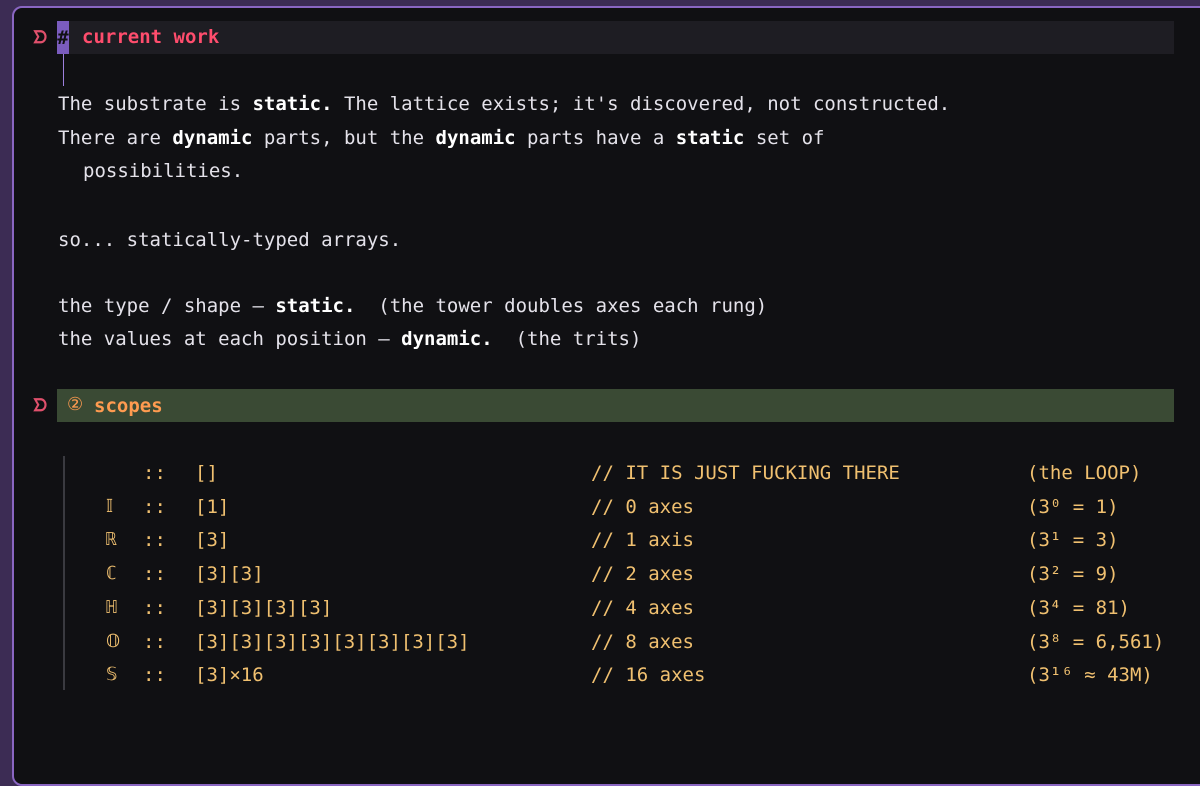 The image size is (1200, 786). What do you see at coordinates (206, 473) in the screenshot?
I see `scope-shape: []` at bounding box center [206, 473].